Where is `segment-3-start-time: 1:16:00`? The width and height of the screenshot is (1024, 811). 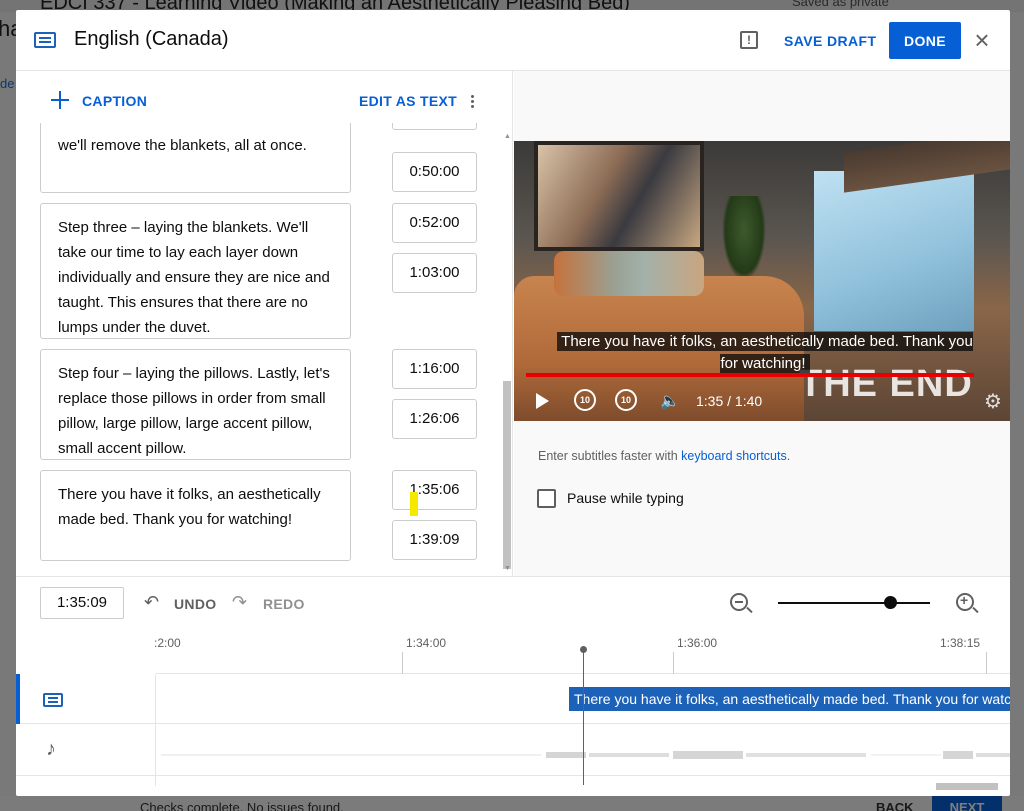 segment-3-start-time: 1:16:00 is located at coordinates (434, 369).